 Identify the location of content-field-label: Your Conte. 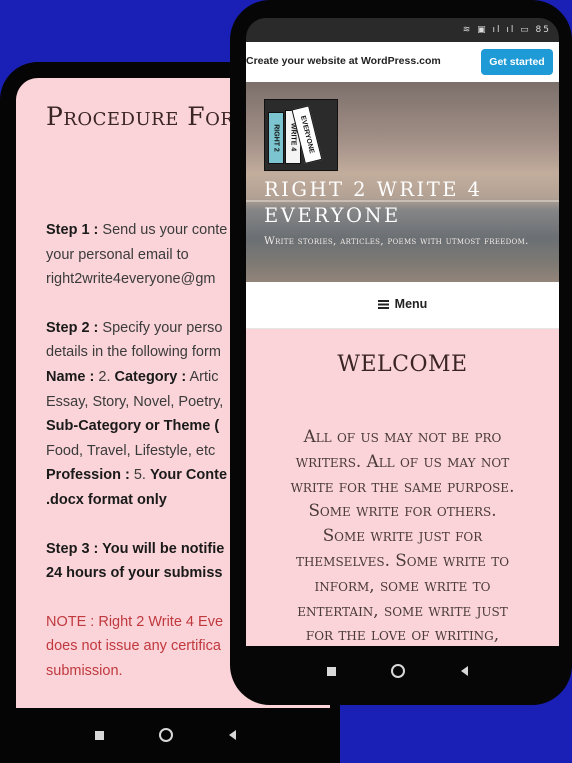
(188, 475).